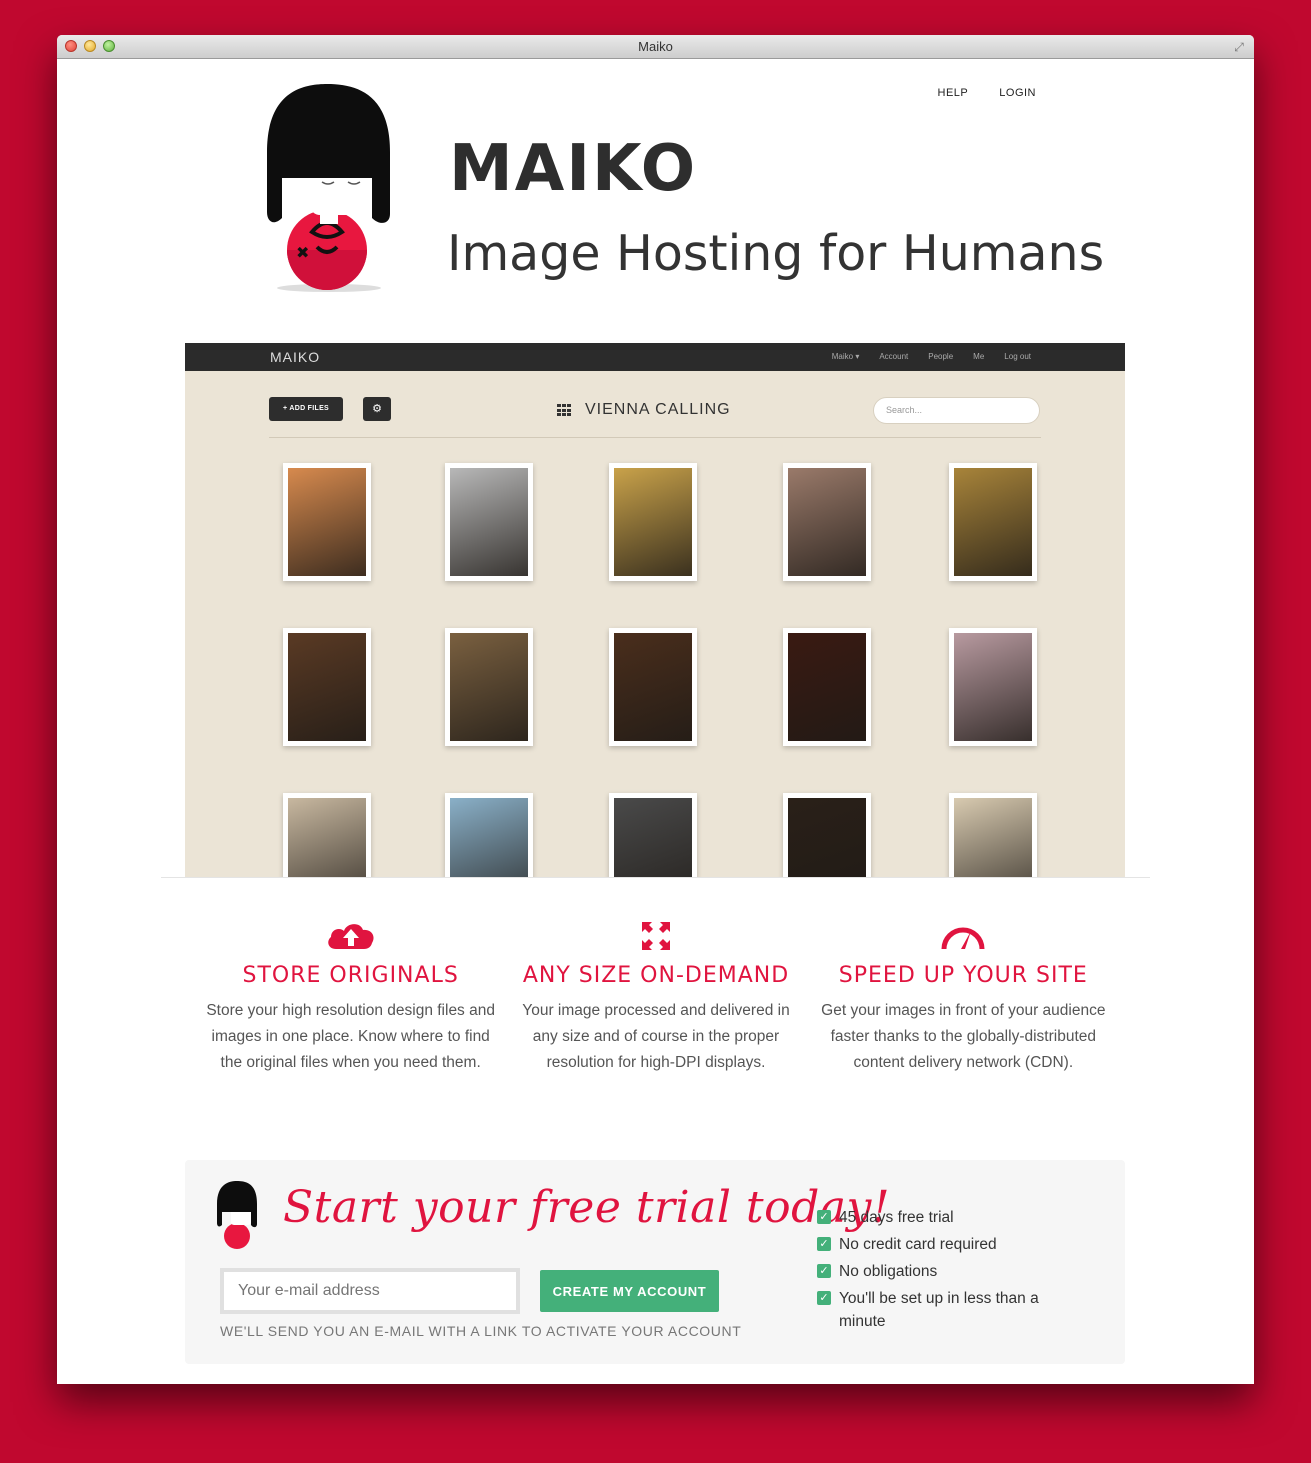  I want to click on add-files-button: + ADD FILES, so click(306, 409).